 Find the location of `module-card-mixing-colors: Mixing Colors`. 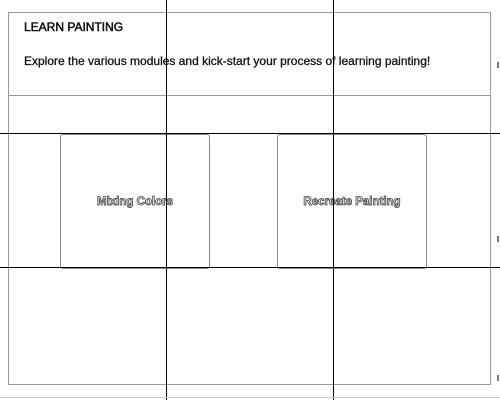

module-card-mixing-colors: Mixing Colors is located at coordinates (135, 201).